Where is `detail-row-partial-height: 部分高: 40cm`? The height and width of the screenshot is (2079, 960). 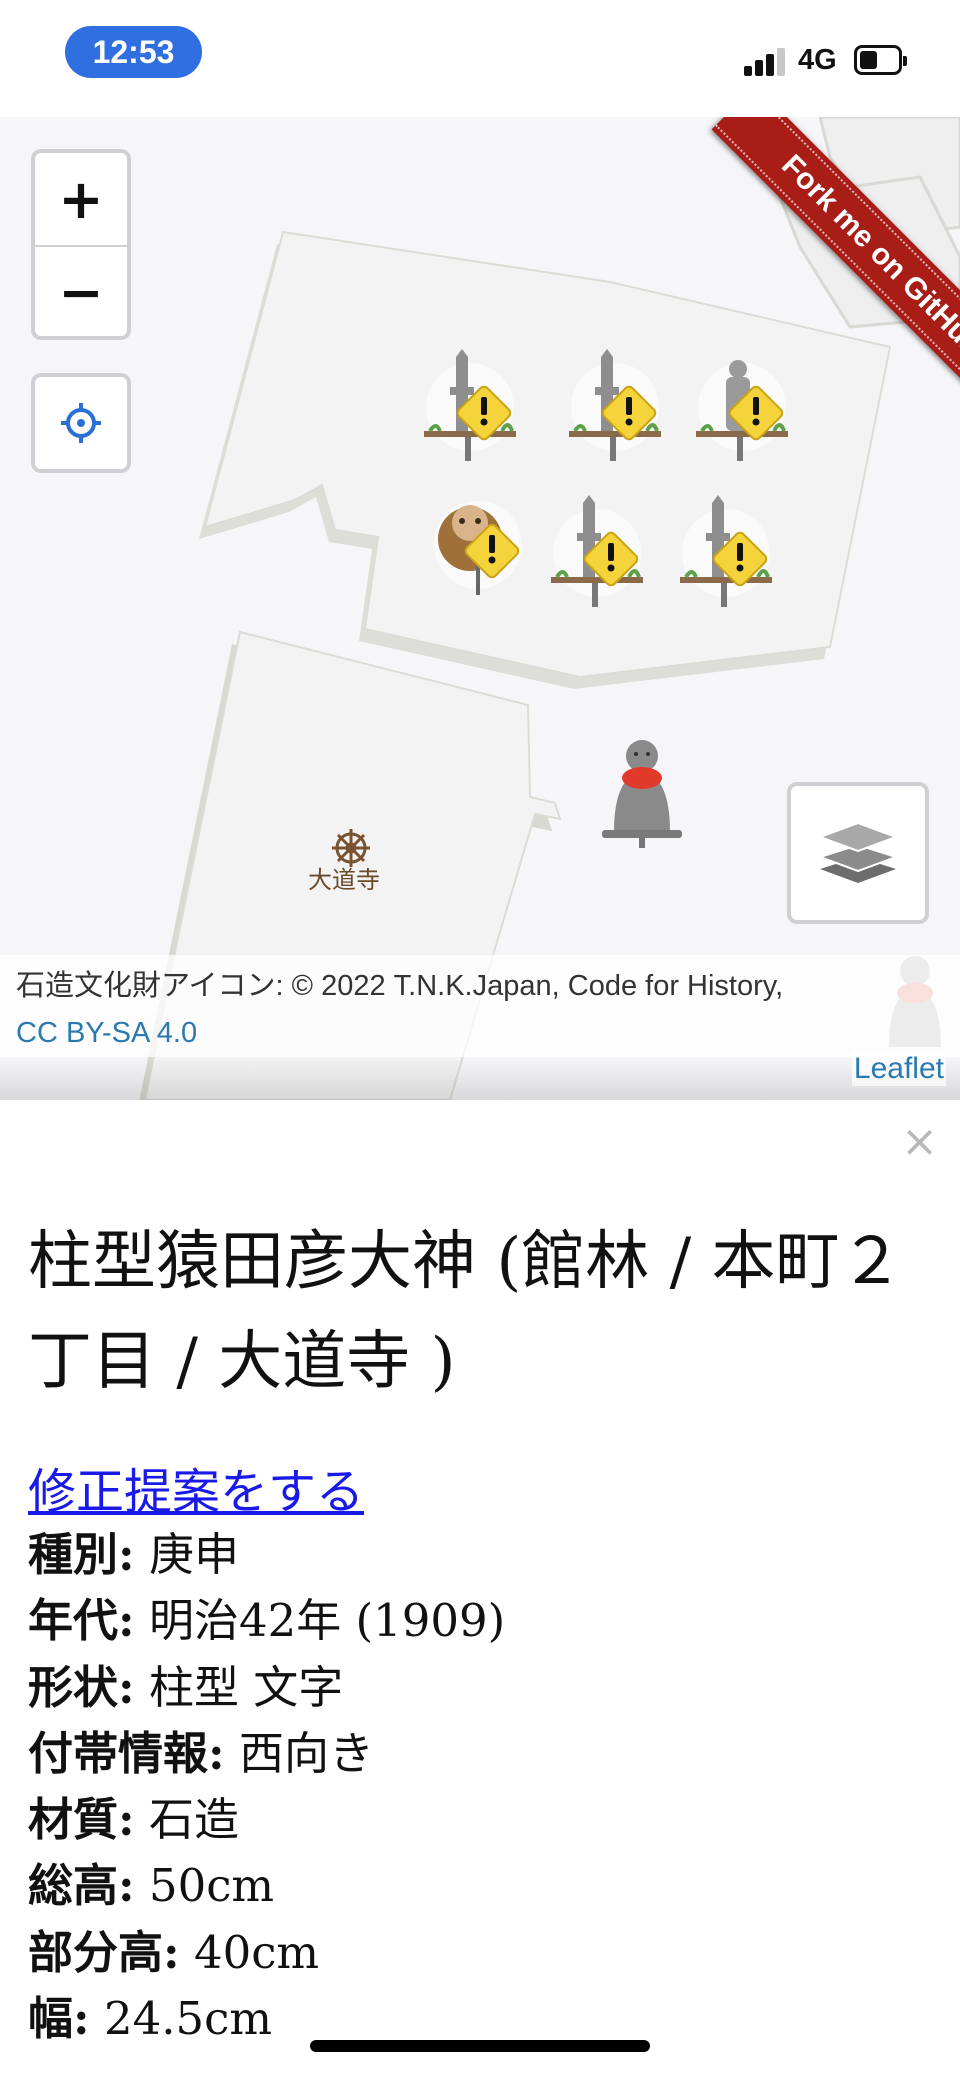
detail-row-partial-height: 部分高: 40cm is located at coordinates (266, 1953).